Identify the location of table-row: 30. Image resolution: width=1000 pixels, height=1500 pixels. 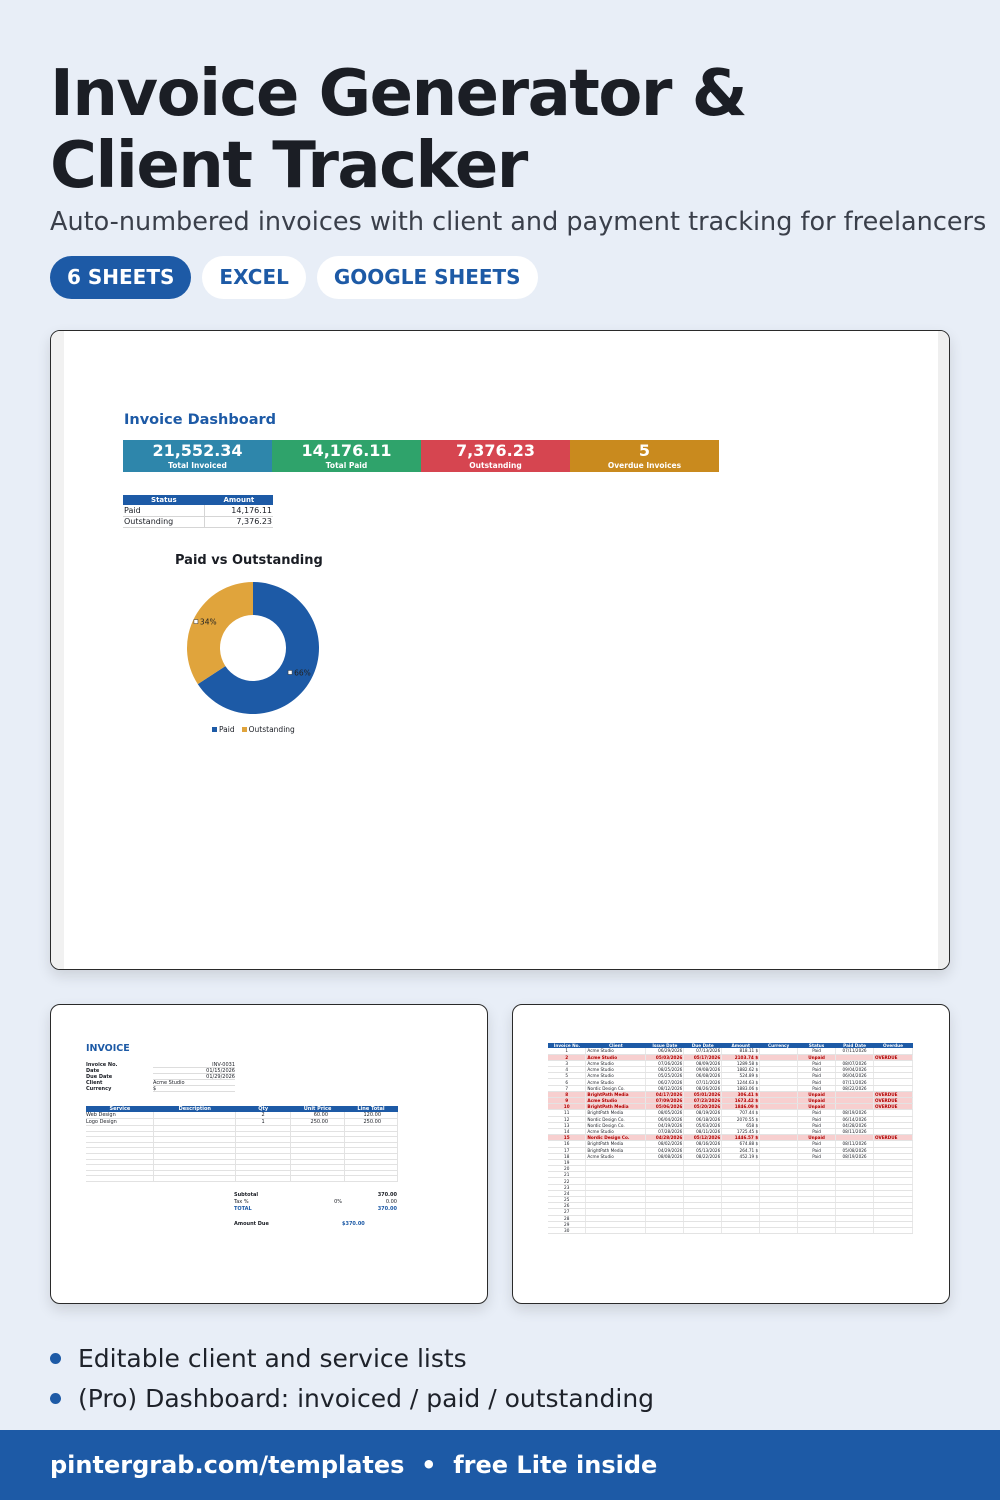
(730, 1231).